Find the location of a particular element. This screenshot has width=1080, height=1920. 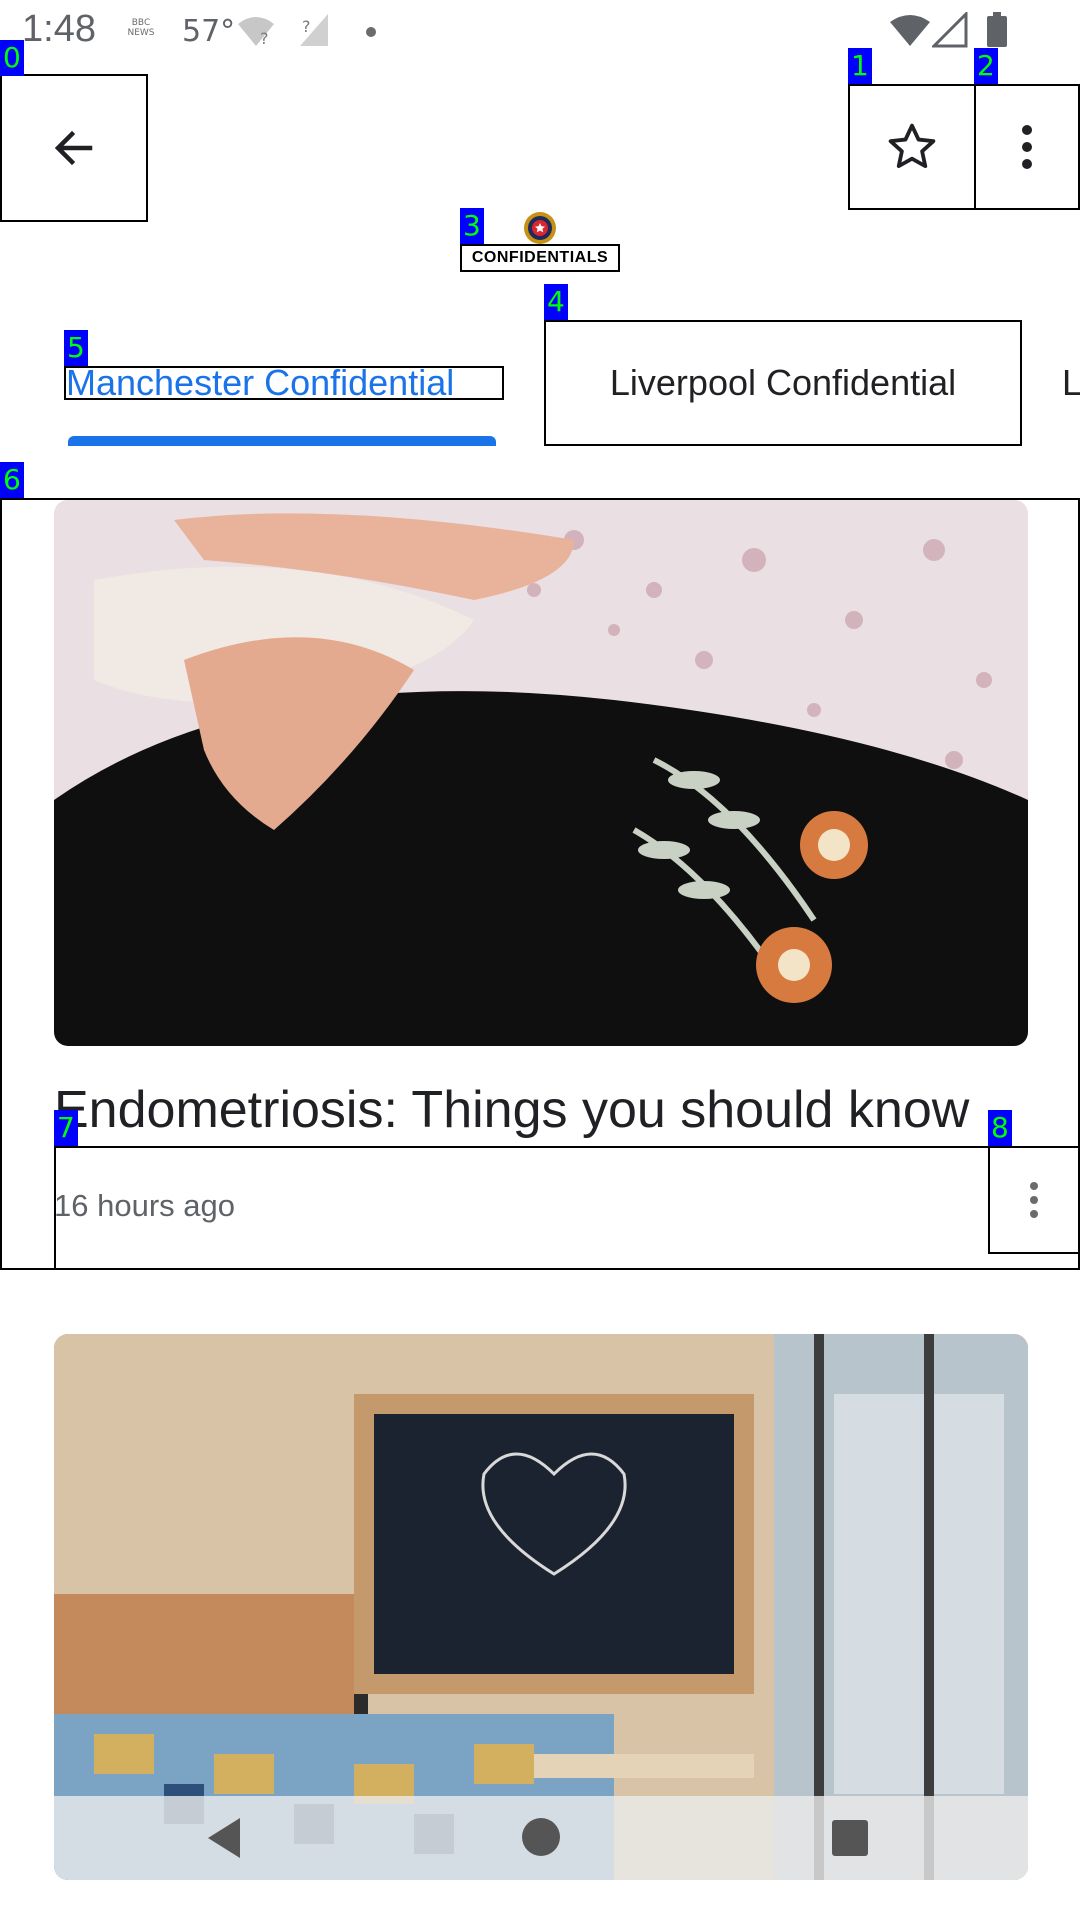

wifi-question-icon: ? is located at coordinates (256, 32).